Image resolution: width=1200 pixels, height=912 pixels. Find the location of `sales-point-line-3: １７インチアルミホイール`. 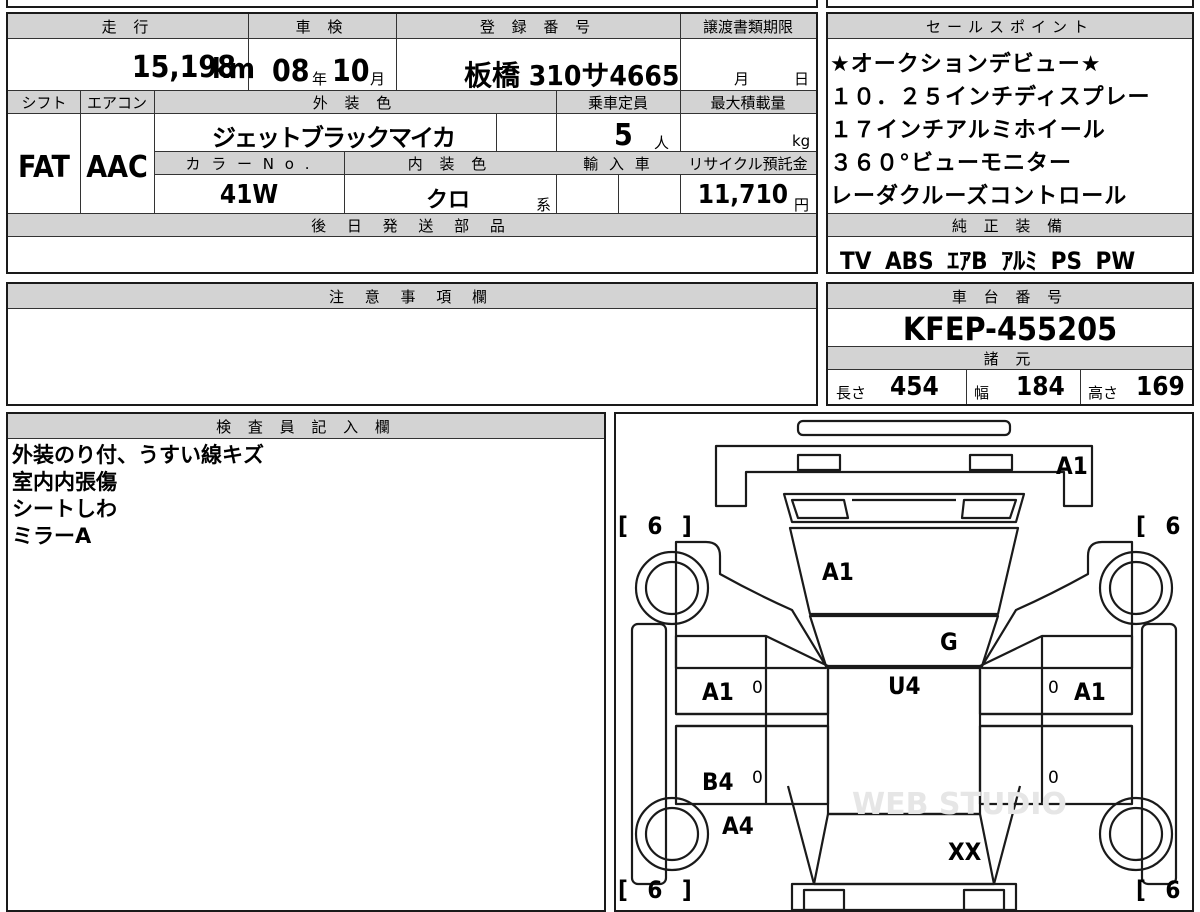

sales-point-line-3: １７インチアルミホイール is located at coordinates (968, 130).